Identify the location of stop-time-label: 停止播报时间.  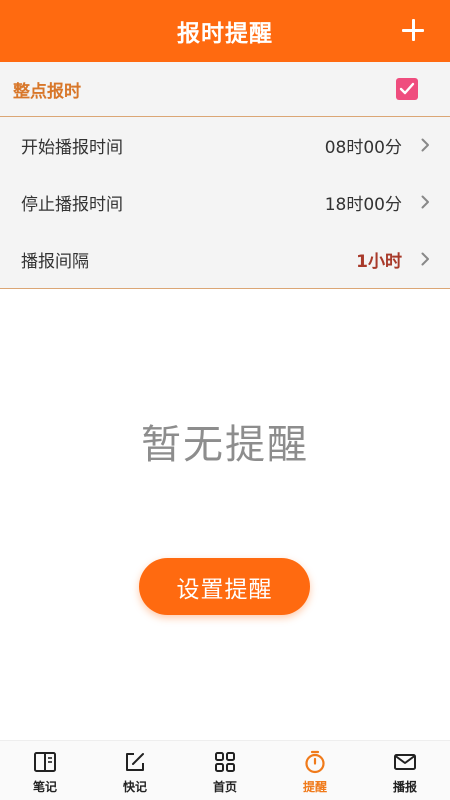
(72, 205).